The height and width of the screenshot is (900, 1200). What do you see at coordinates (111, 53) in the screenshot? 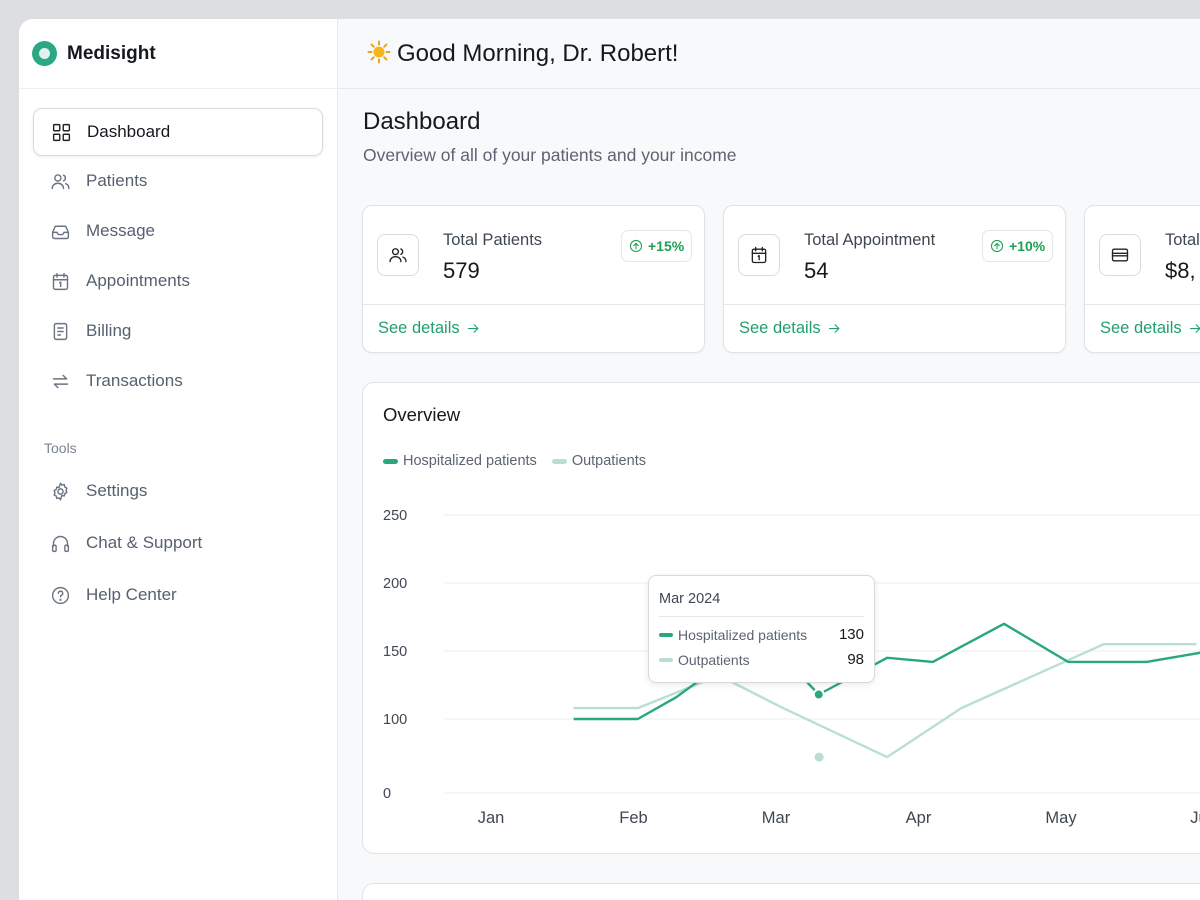
I see `brand-name: Medisight` at bounding box center [111, 53].